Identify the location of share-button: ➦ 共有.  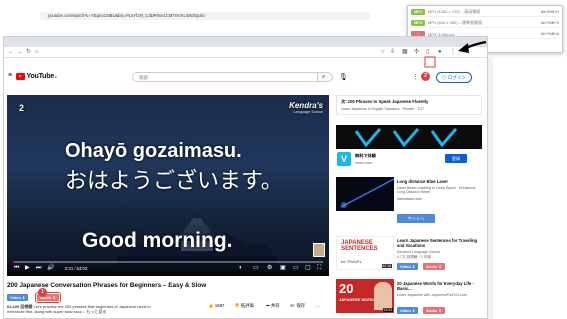
(273, 306).